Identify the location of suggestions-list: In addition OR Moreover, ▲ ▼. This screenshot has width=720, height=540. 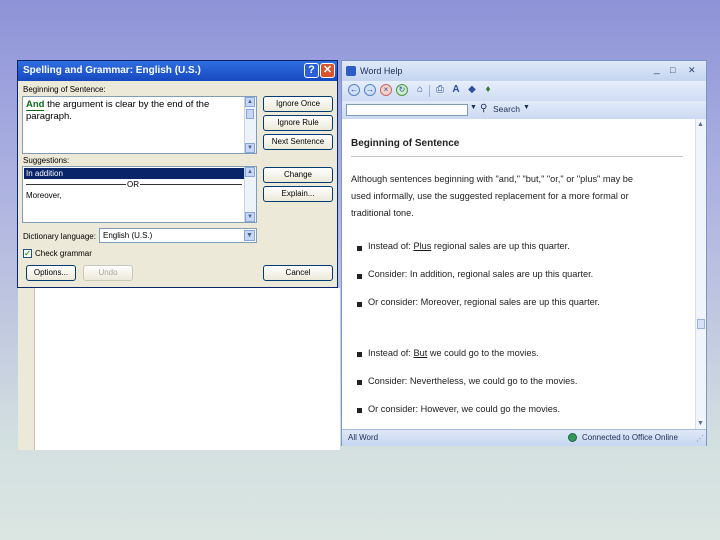
(139, 194).